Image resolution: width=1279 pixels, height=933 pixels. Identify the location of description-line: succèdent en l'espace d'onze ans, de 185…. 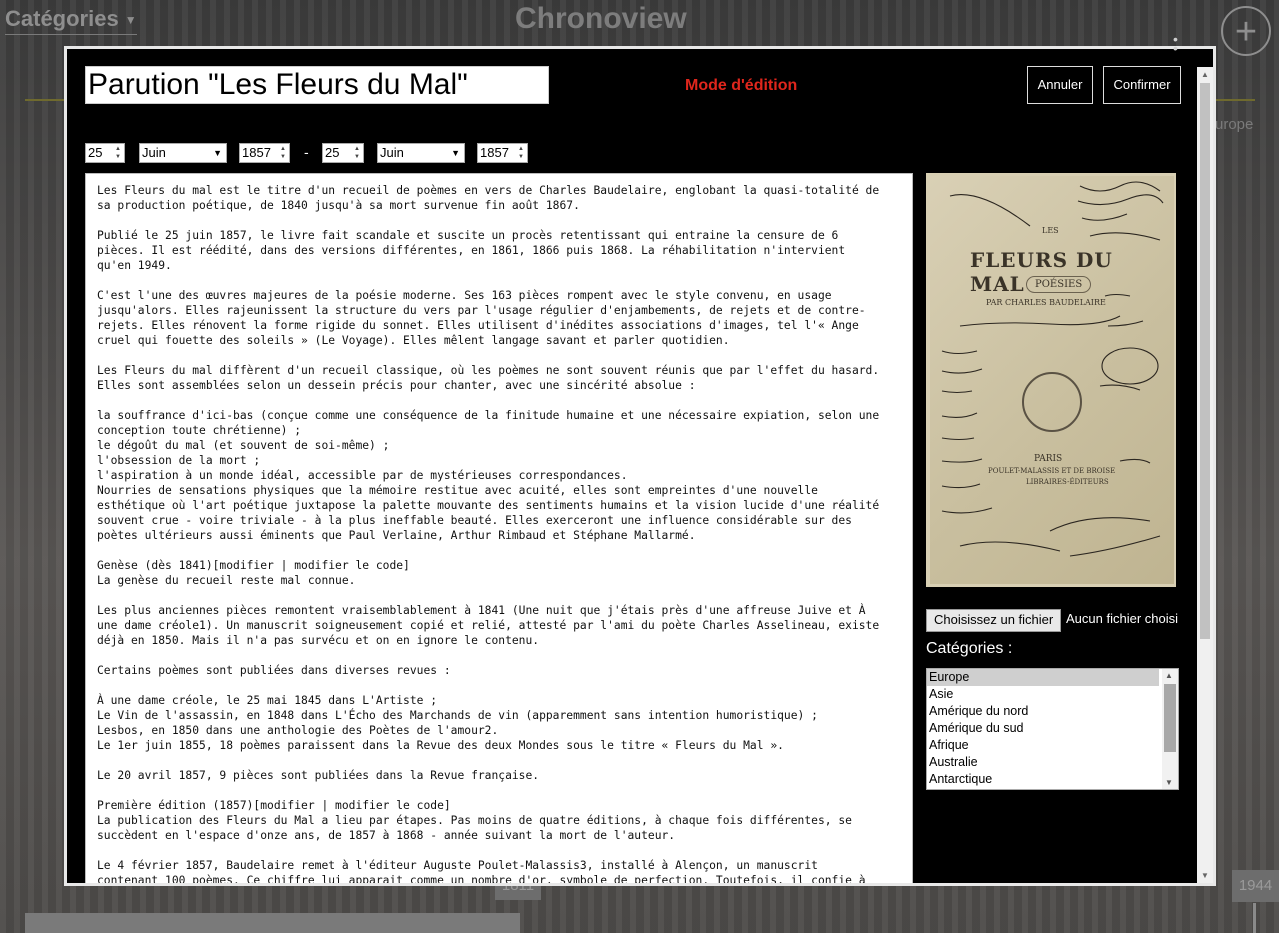
(386, 835).